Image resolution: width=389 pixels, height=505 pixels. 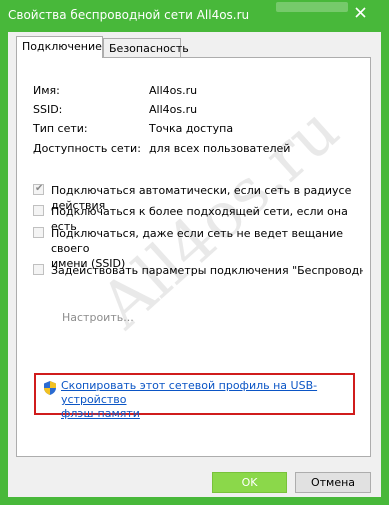 I want to click on type-value: Точка доступа, so click(x=191, y=128).